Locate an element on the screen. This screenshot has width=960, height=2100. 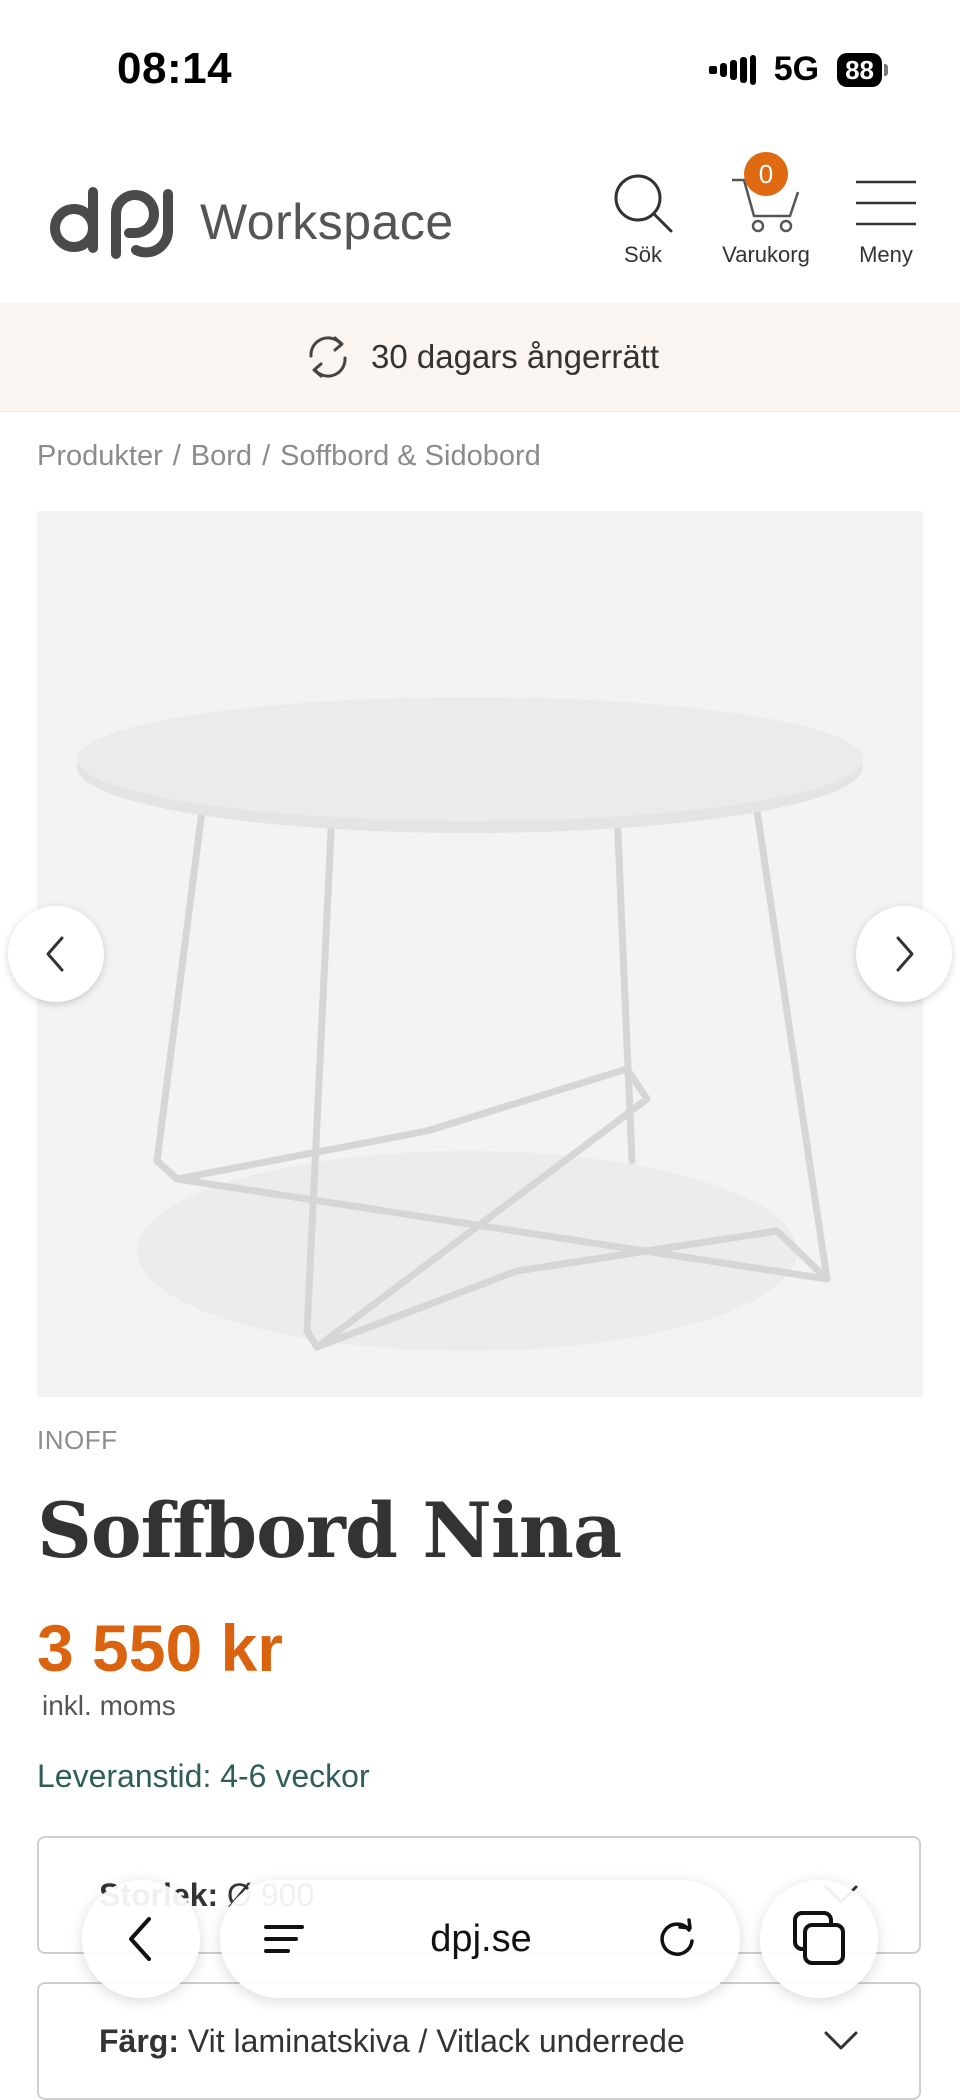
search-icon is located at coordinates (643, 203).